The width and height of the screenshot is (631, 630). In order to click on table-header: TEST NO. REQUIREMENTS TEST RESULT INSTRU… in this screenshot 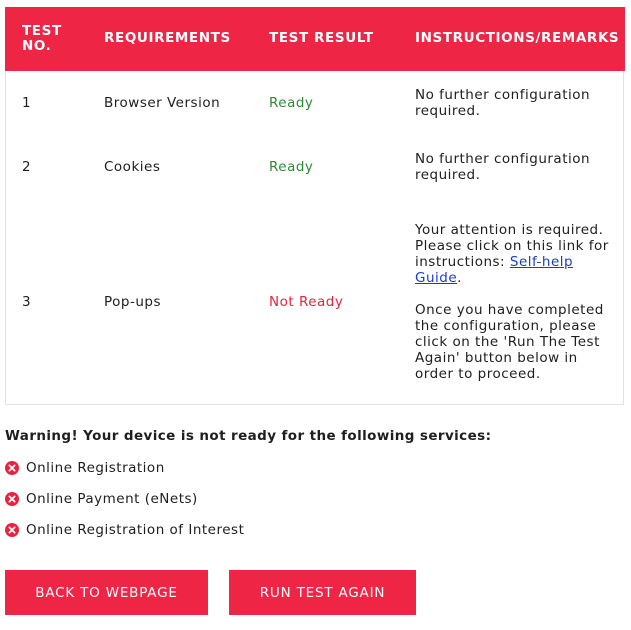, I will do `click(315, 39)`.